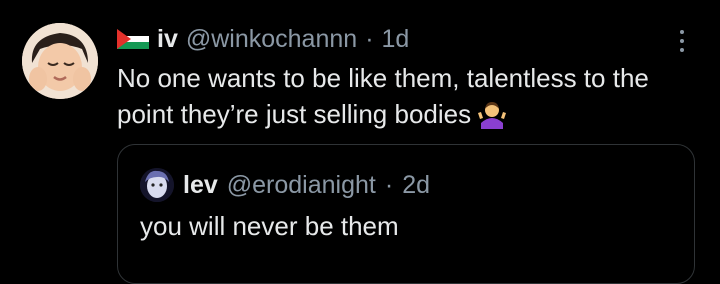 The height and width of the screenshot is (284, 720). I want to click on tweet-header: iv @winkochannn · 1d, so click(263, 39).